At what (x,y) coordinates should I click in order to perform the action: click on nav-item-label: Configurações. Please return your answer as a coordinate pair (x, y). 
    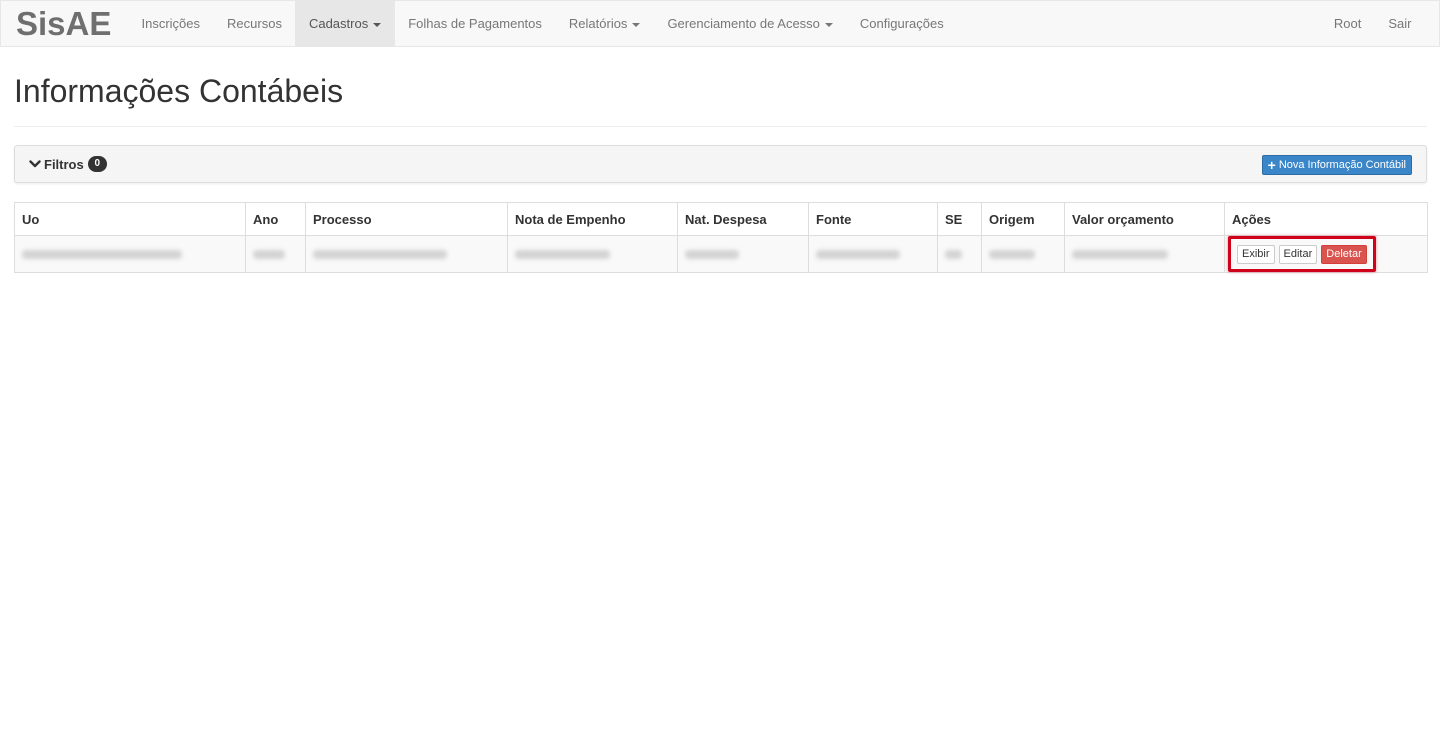
    Looking at the image, I should click on (901, 23).